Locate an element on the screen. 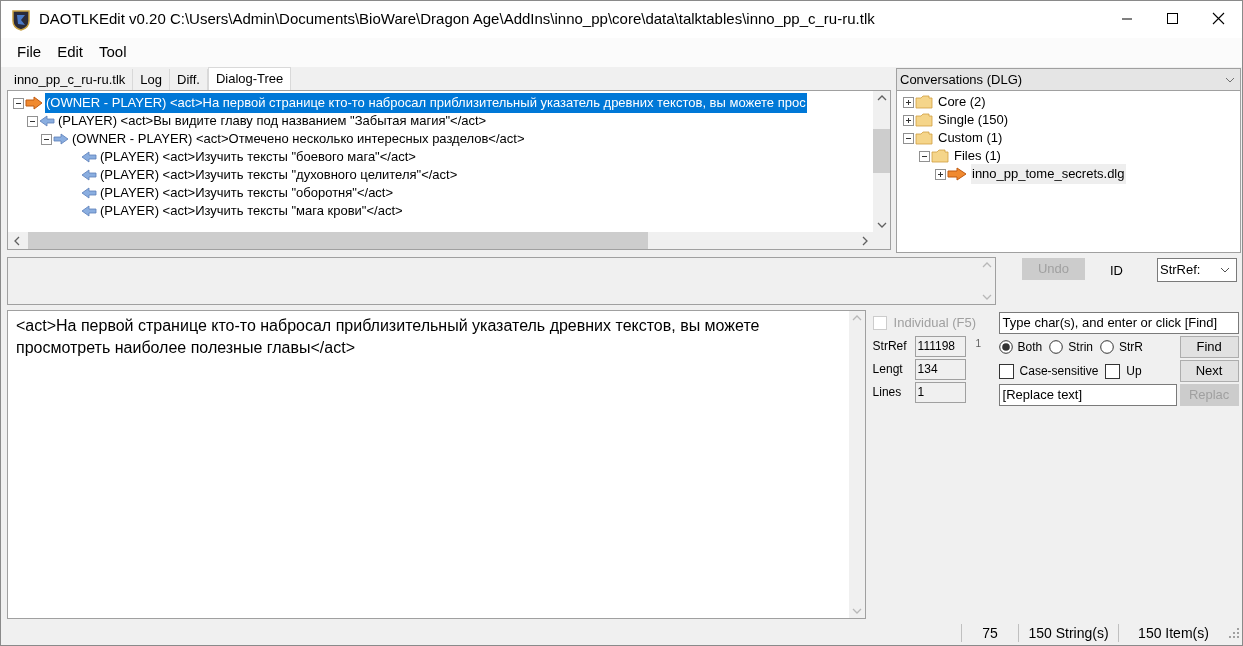 The image size is (1243, 646). tree-item: Files (1) is located at coordinates (977, 156).